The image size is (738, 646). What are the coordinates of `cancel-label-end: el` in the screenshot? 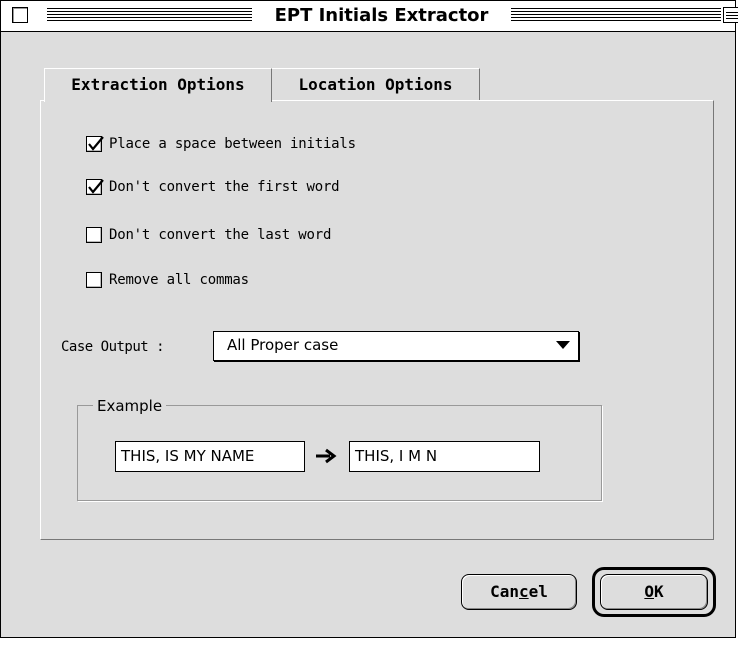 It's located at (538, 591).